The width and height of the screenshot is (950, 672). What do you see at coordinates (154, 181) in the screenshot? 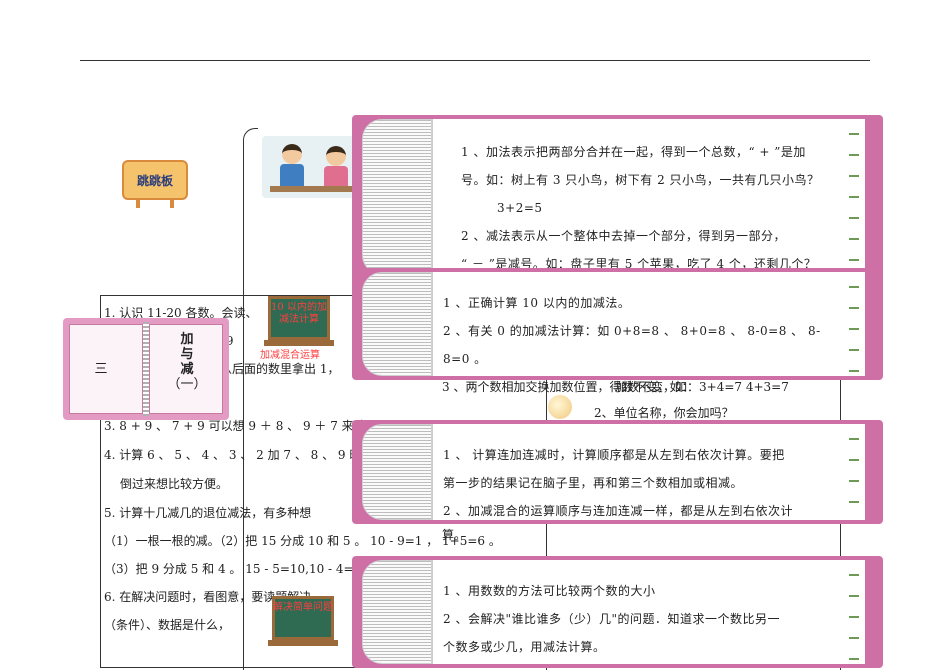
I see `jump-board-label: 跳跳板` at bounding box center [154, 181].